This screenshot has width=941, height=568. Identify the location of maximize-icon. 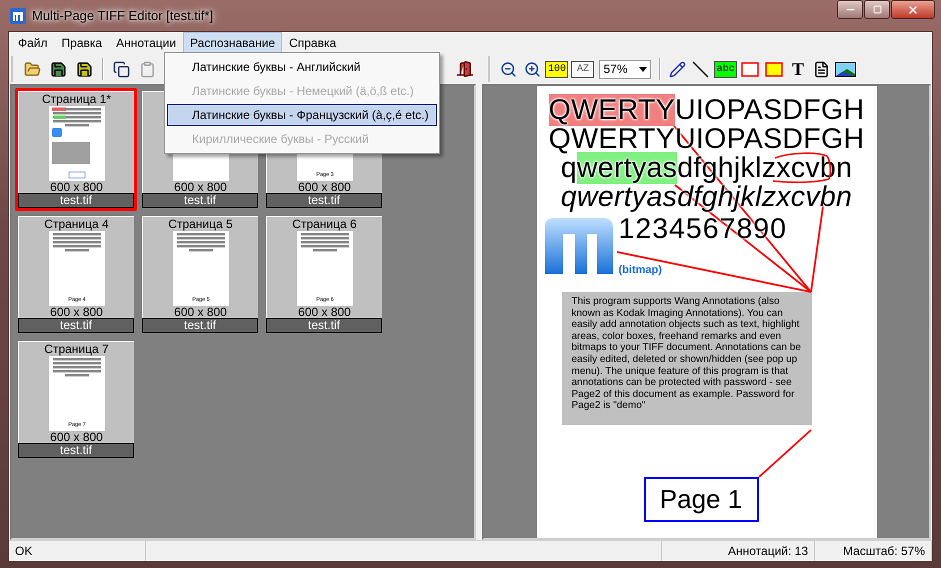
(877, 9).